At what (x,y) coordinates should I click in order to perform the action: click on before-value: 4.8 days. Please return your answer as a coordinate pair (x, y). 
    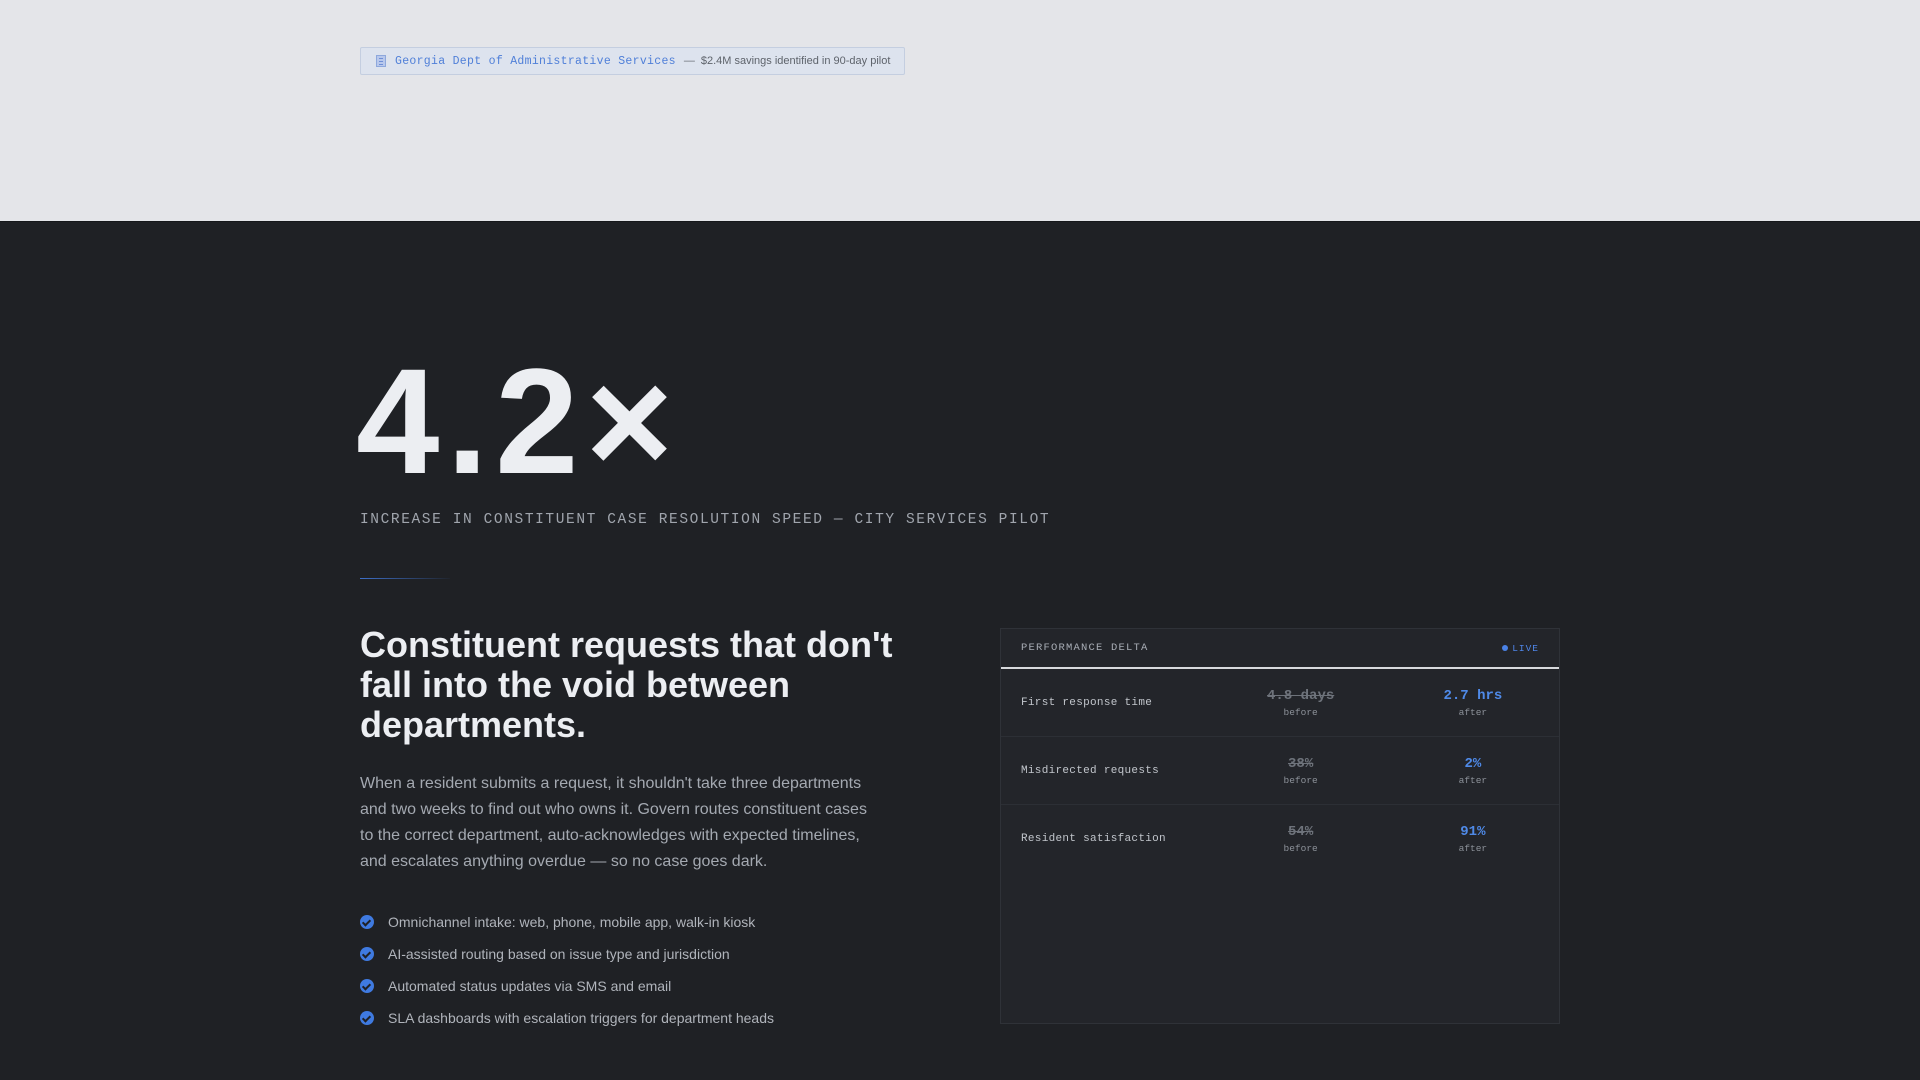
    Looking at the image, I should click on (1301, 695).